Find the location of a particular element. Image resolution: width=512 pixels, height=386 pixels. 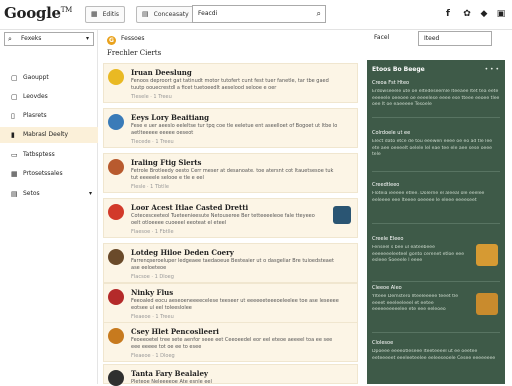

feed-item-meta: Flaesoe · 1 Fbtlle is located at coordinates (152, 232).